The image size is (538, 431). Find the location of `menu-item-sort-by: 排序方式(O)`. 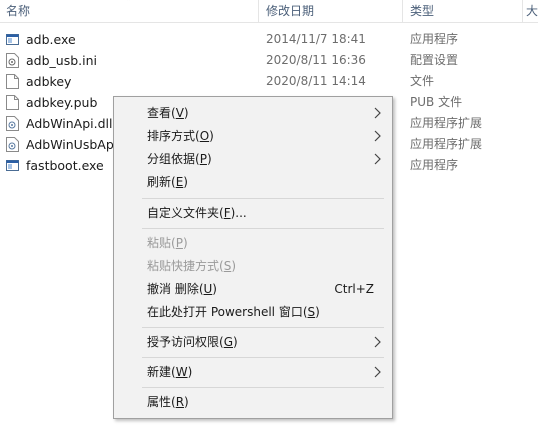

menu-item-sort-by: 排序方式(O) is located at coordinates (253, 136).